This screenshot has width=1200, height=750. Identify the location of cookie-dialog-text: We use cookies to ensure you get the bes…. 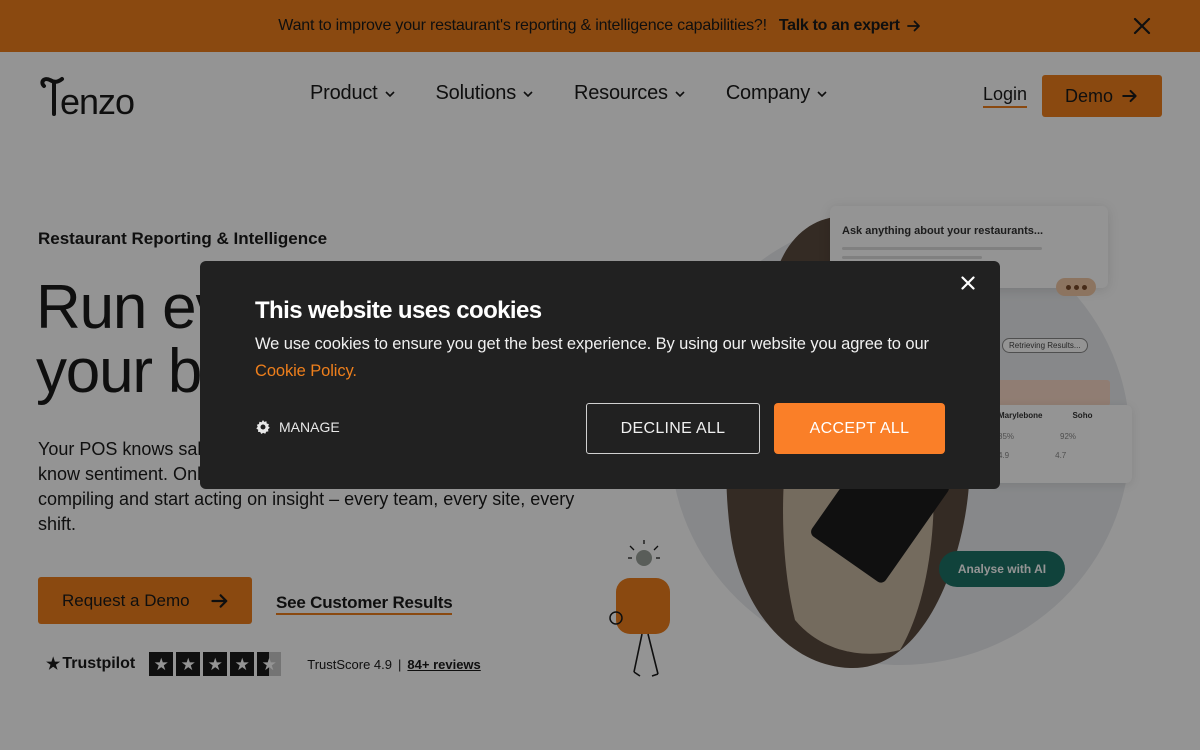
(605, 358).